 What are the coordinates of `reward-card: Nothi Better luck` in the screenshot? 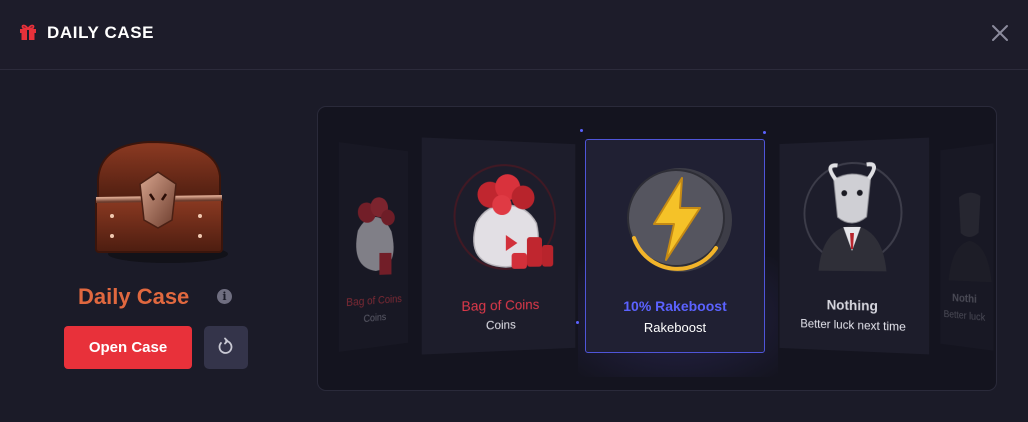 It's located at (966, 246).